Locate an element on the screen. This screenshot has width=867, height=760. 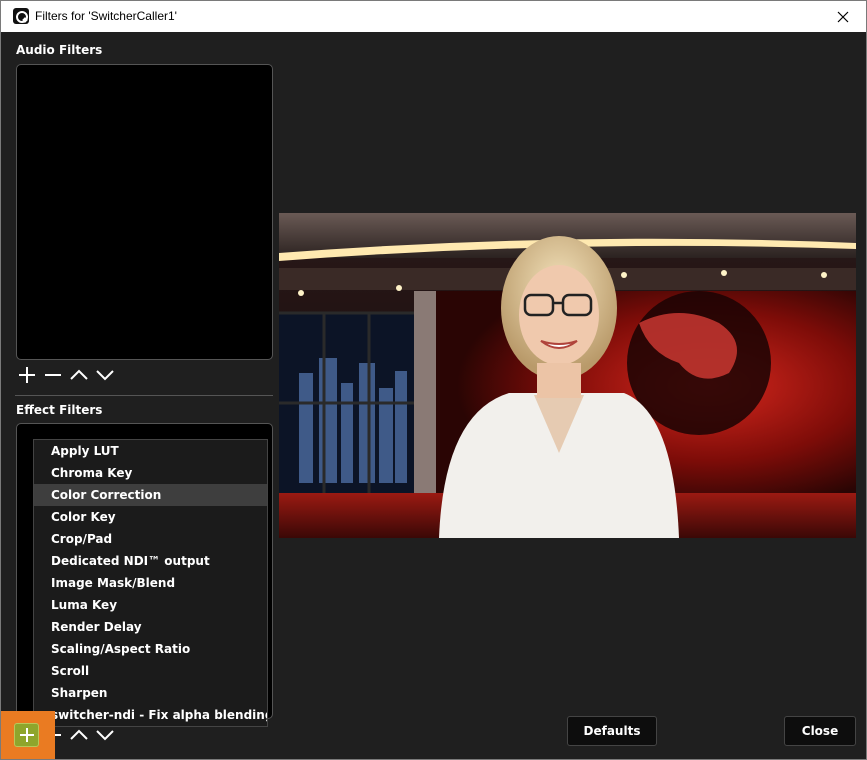
move-effect-filter-up-button is located at coordinates (79, 735).